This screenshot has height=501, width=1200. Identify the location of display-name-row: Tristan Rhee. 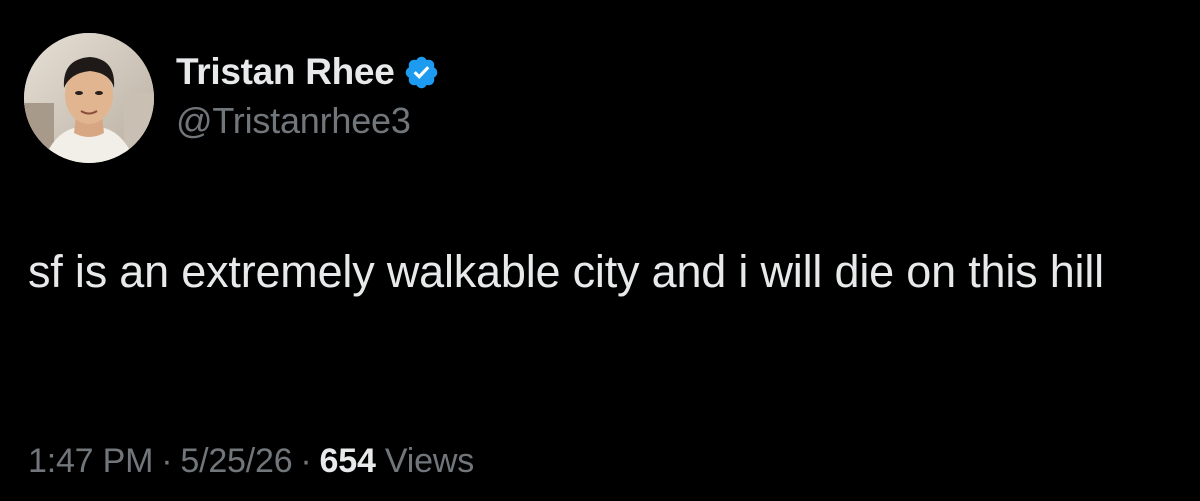
(308, 72).